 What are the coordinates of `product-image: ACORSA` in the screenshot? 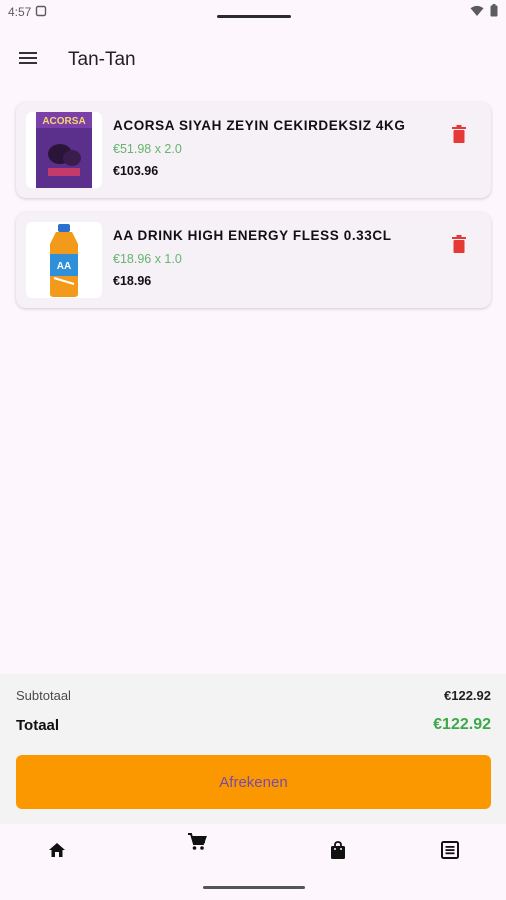 It's located at (64, 150).